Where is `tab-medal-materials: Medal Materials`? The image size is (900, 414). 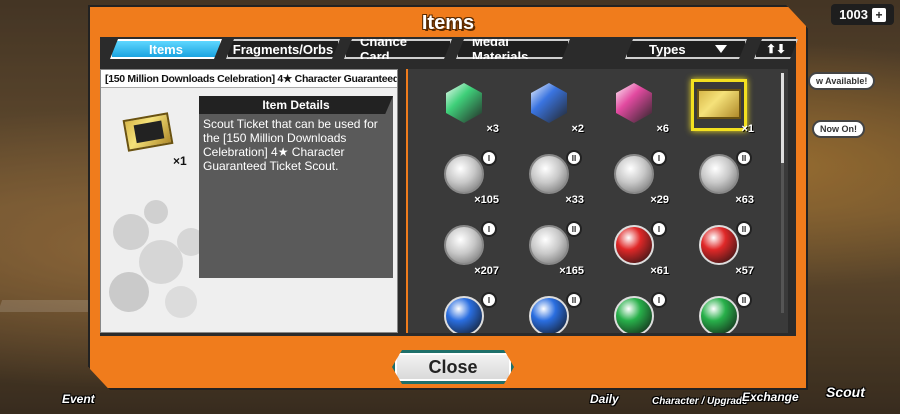
tab-medal-materials: Medal Materials is located at coordinates (513, 49).